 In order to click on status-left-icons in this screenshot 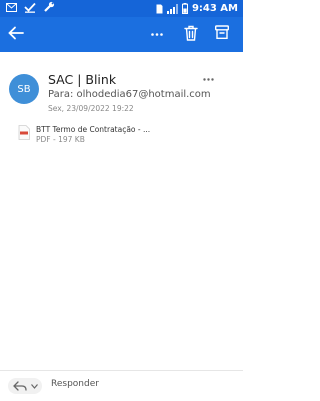, I will do `click(30, 7)`.